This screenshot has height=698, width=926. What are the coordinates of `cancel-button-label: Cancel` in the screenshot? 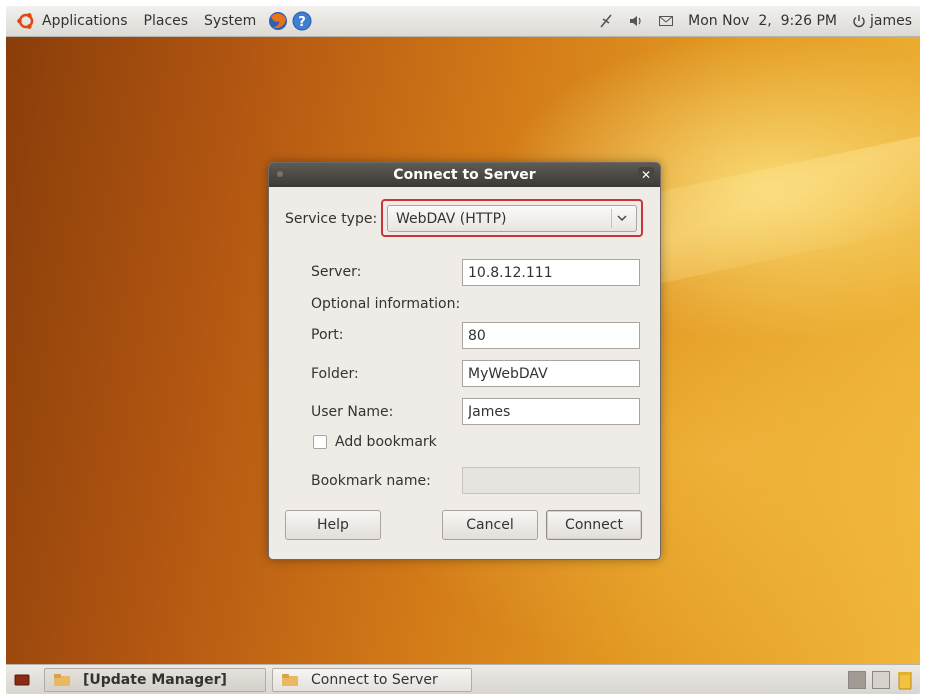 It's located at (490, 525).